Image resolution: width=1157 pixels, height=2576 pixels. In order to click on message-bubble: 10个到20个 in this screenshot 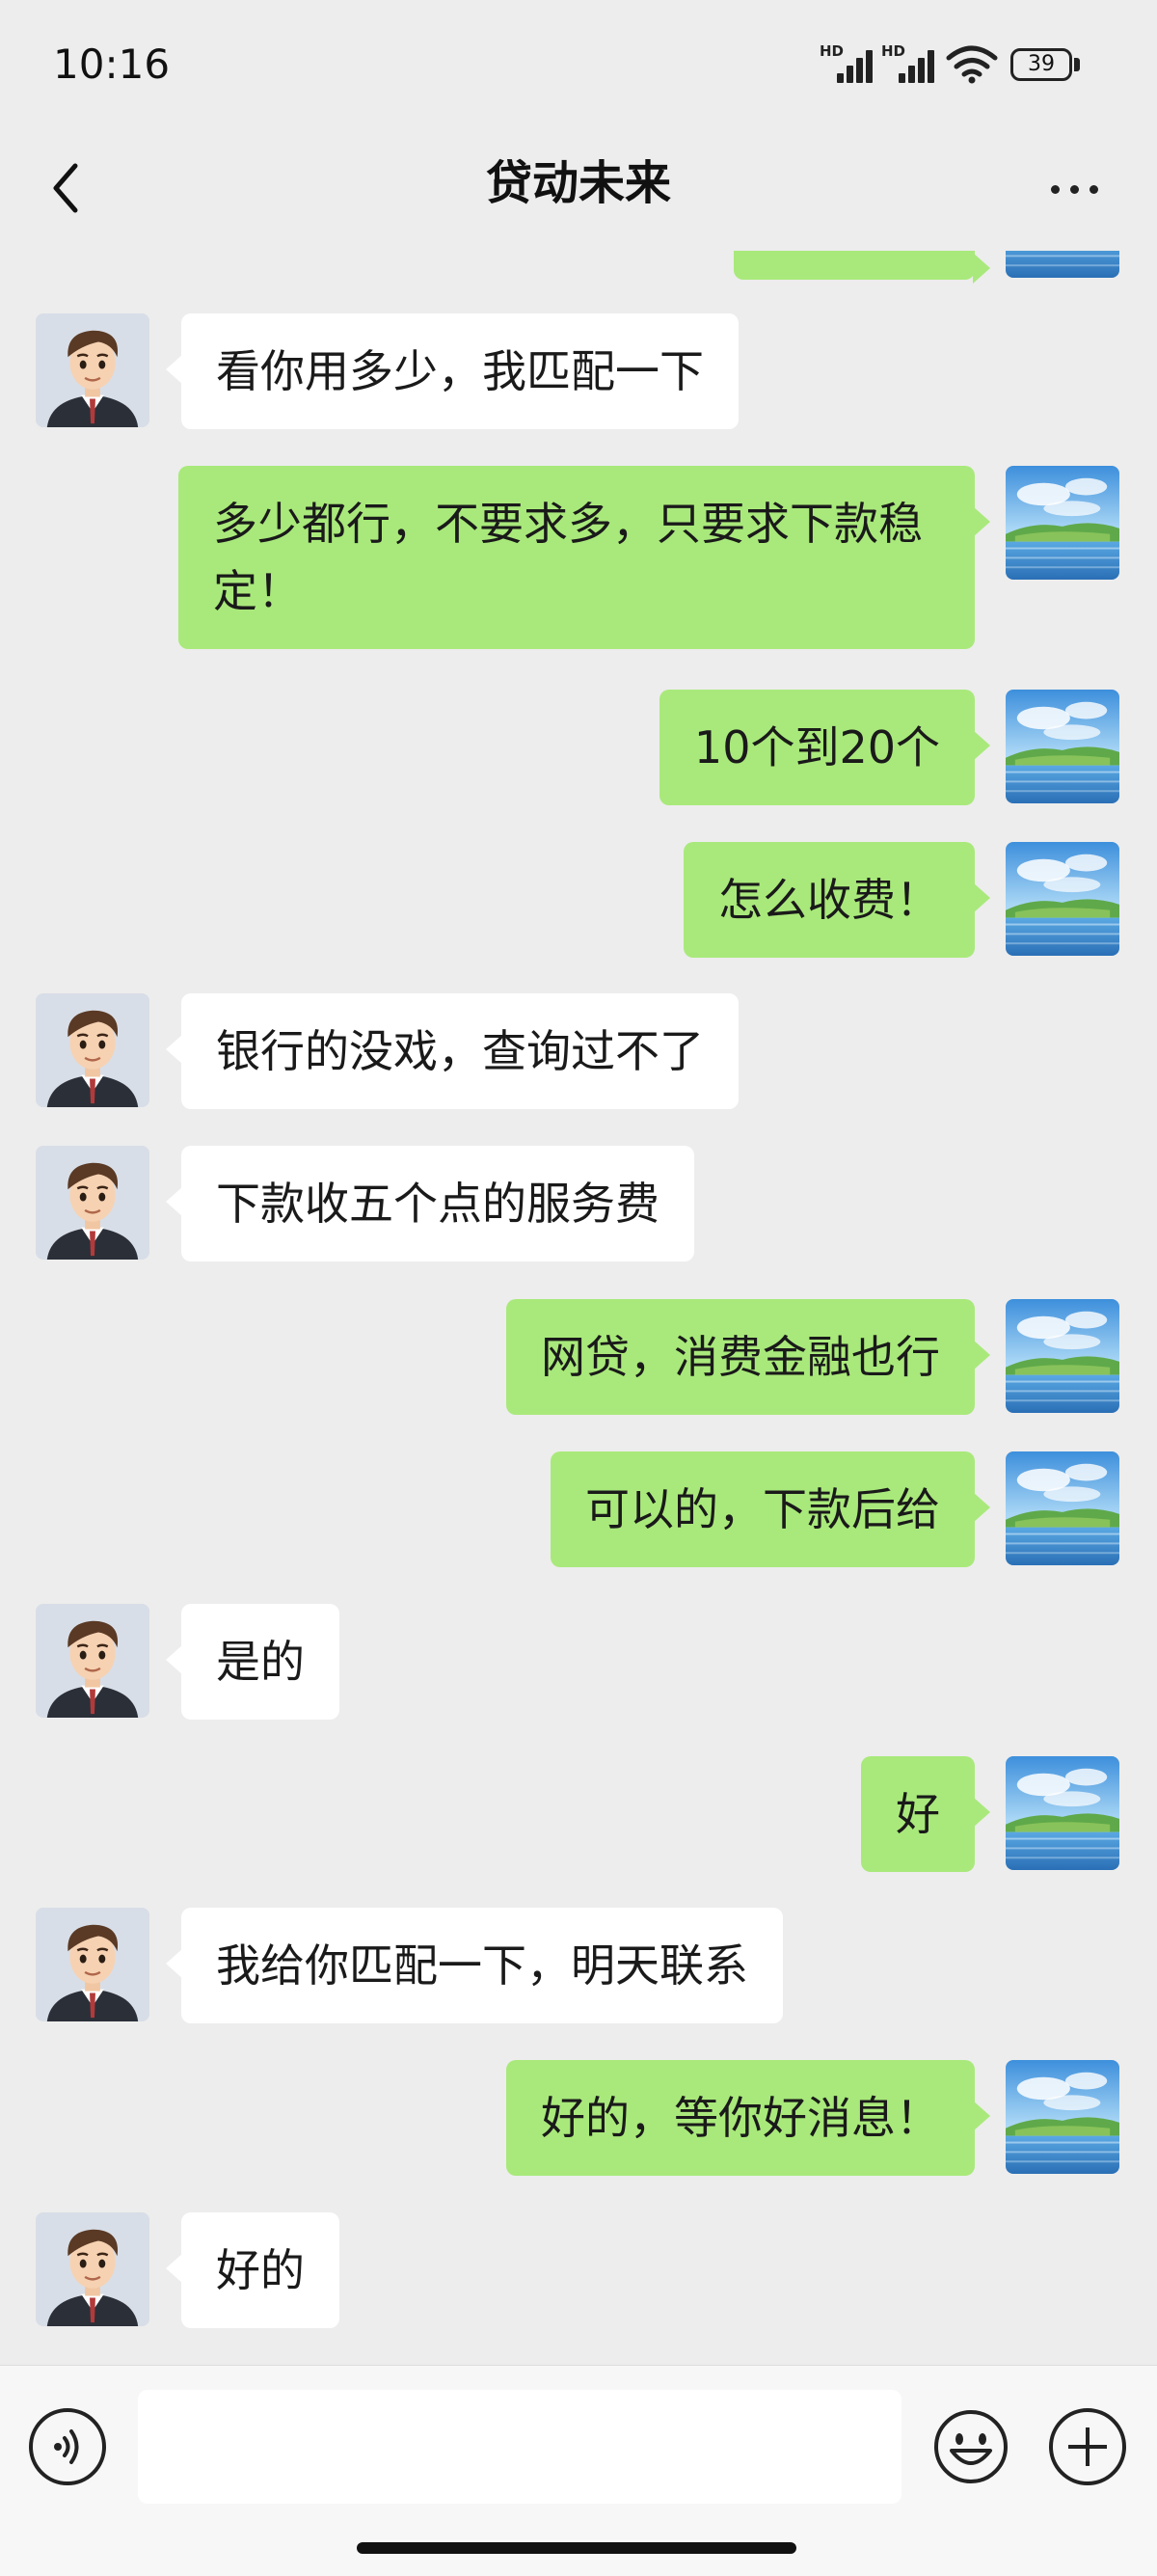, I will do `click(825, 747)`.